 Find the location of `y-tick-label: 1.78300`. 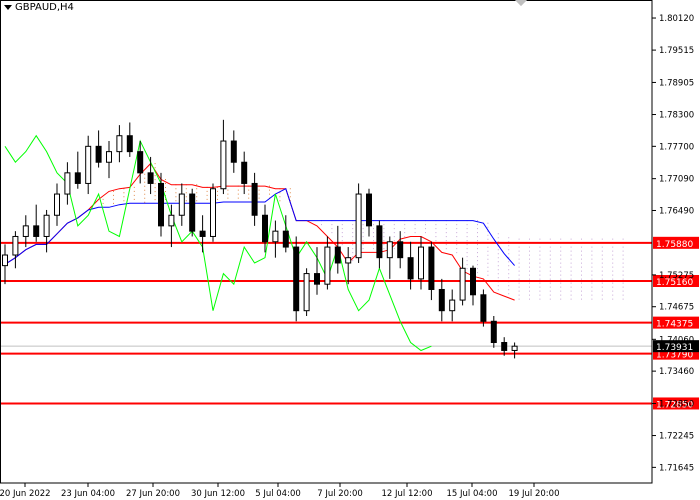

y-tick-label: 1.78300 is located at coordinates (676, 116).